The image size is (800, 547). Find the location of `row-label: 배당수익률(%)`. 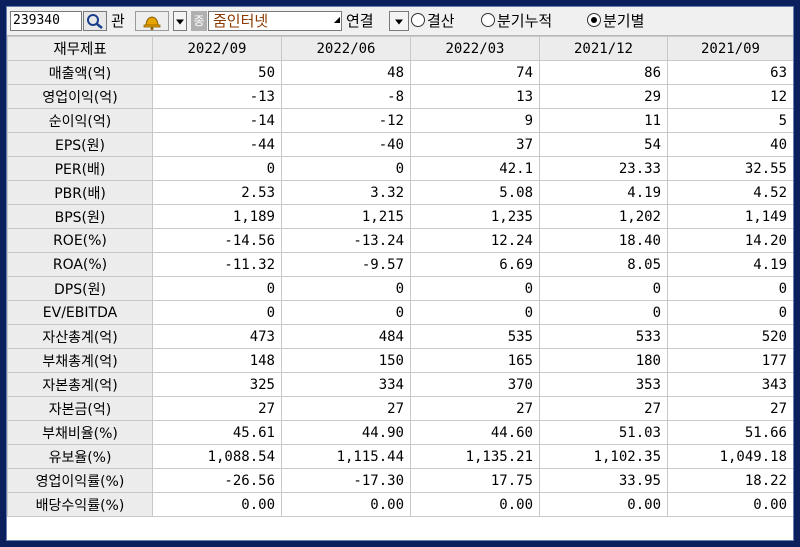

row-label: 배당수익률(%) is located at coordinates (80, 504).